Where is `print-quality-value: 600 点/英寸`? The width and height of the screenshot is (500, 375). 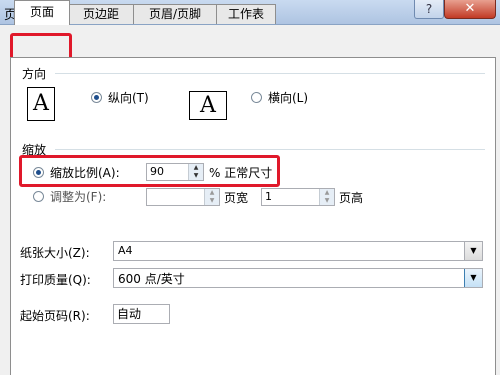 print-quality-value: 600 点/英寸 is located at coordinates (151, 279).